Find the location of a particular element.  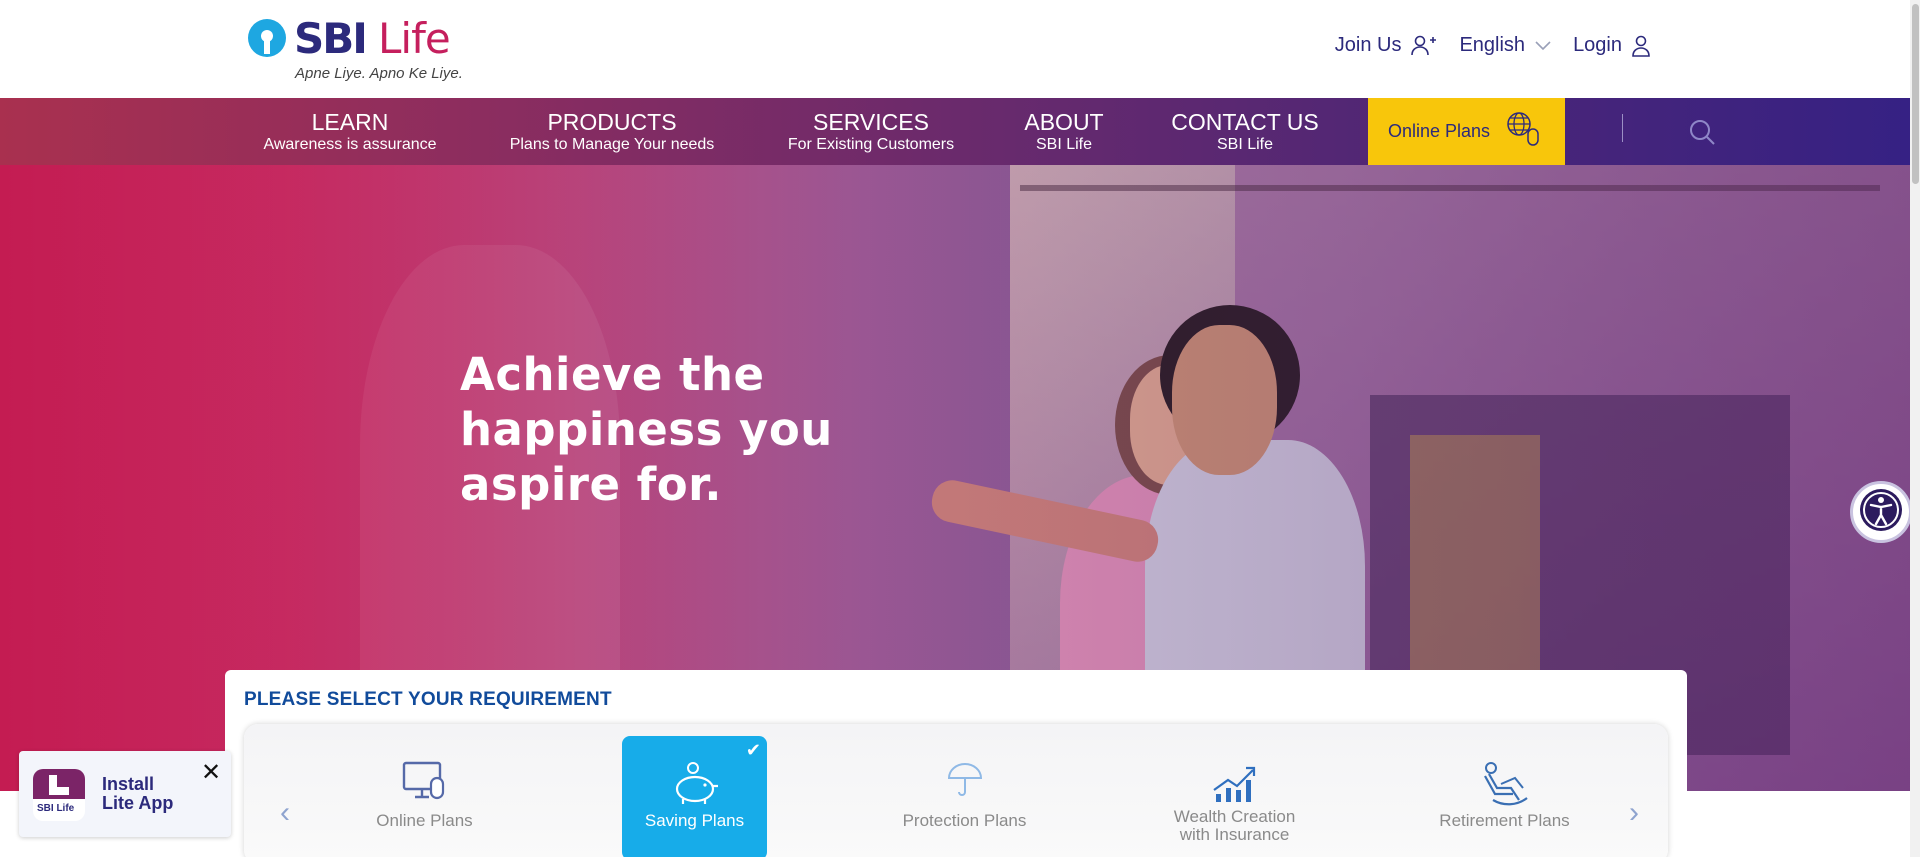

hero-line-3: aspire for. is located at coordinates (591, 484).